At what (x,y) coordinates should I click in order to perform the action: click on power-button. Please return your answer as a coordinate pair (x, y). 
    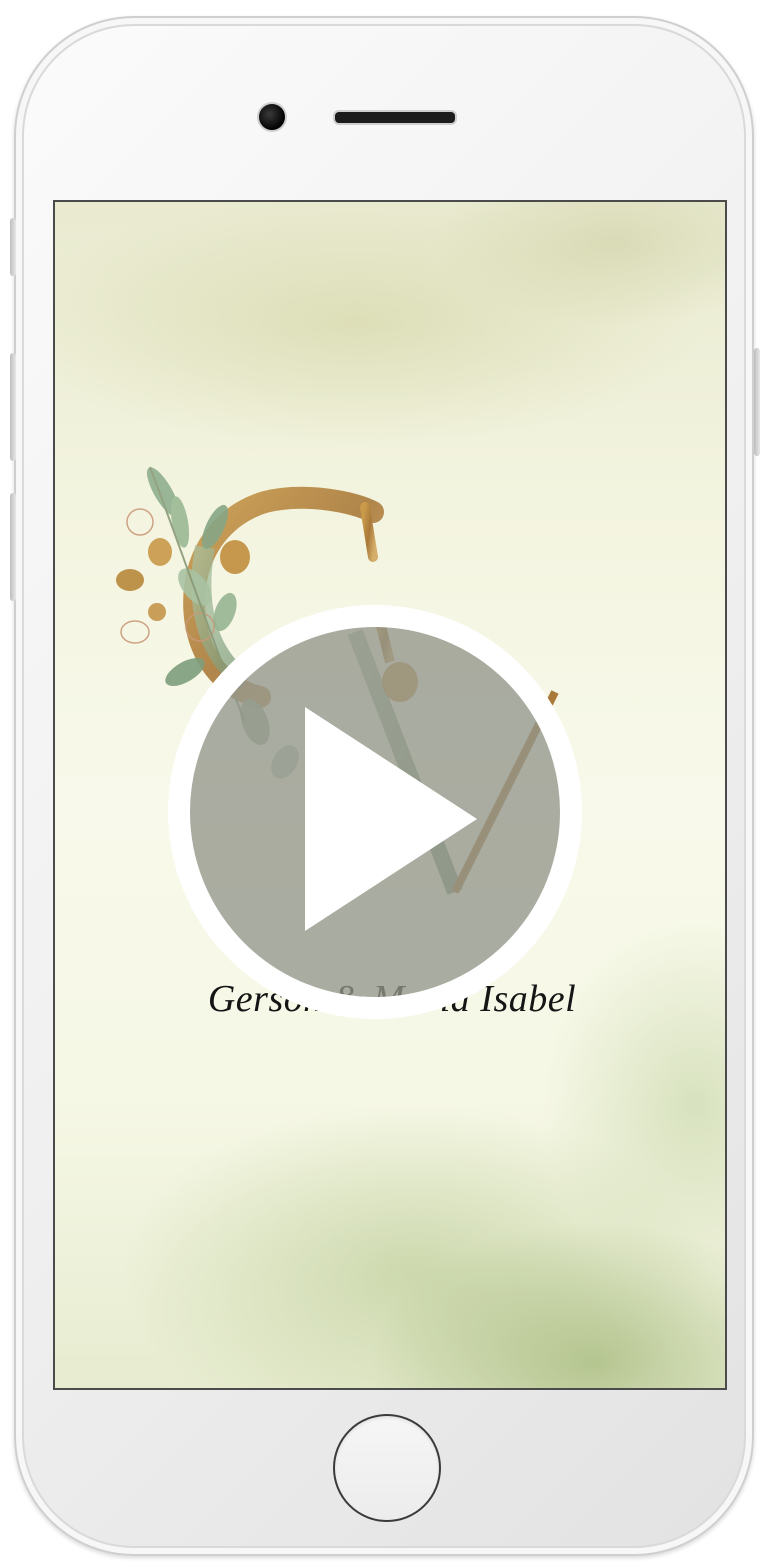
    Looking at the image, I should click on (757, 402).